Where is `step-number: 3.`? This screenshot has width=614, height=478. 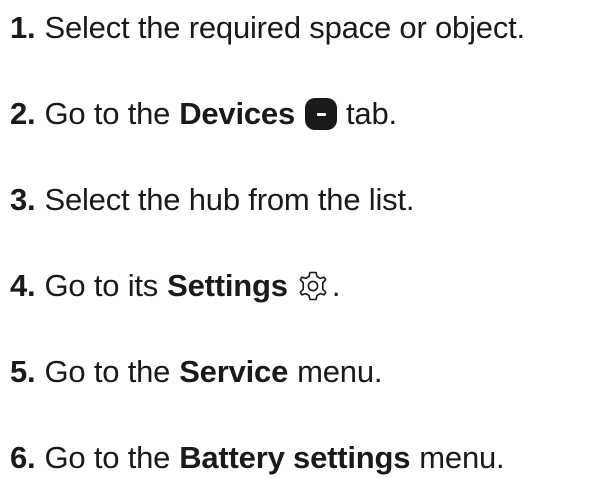 step-number: 3. is located at coordinates (23, 199).